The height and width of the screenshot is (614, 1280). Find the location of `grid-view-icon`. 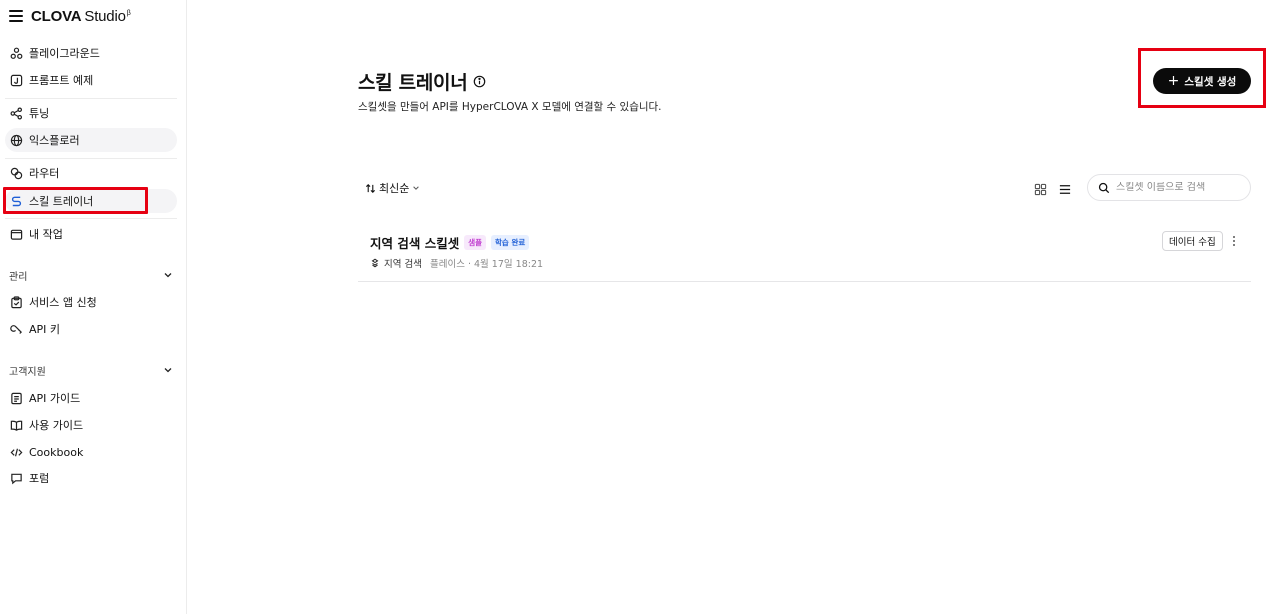

grid-view-icon is located at coordinates (1041, 188).